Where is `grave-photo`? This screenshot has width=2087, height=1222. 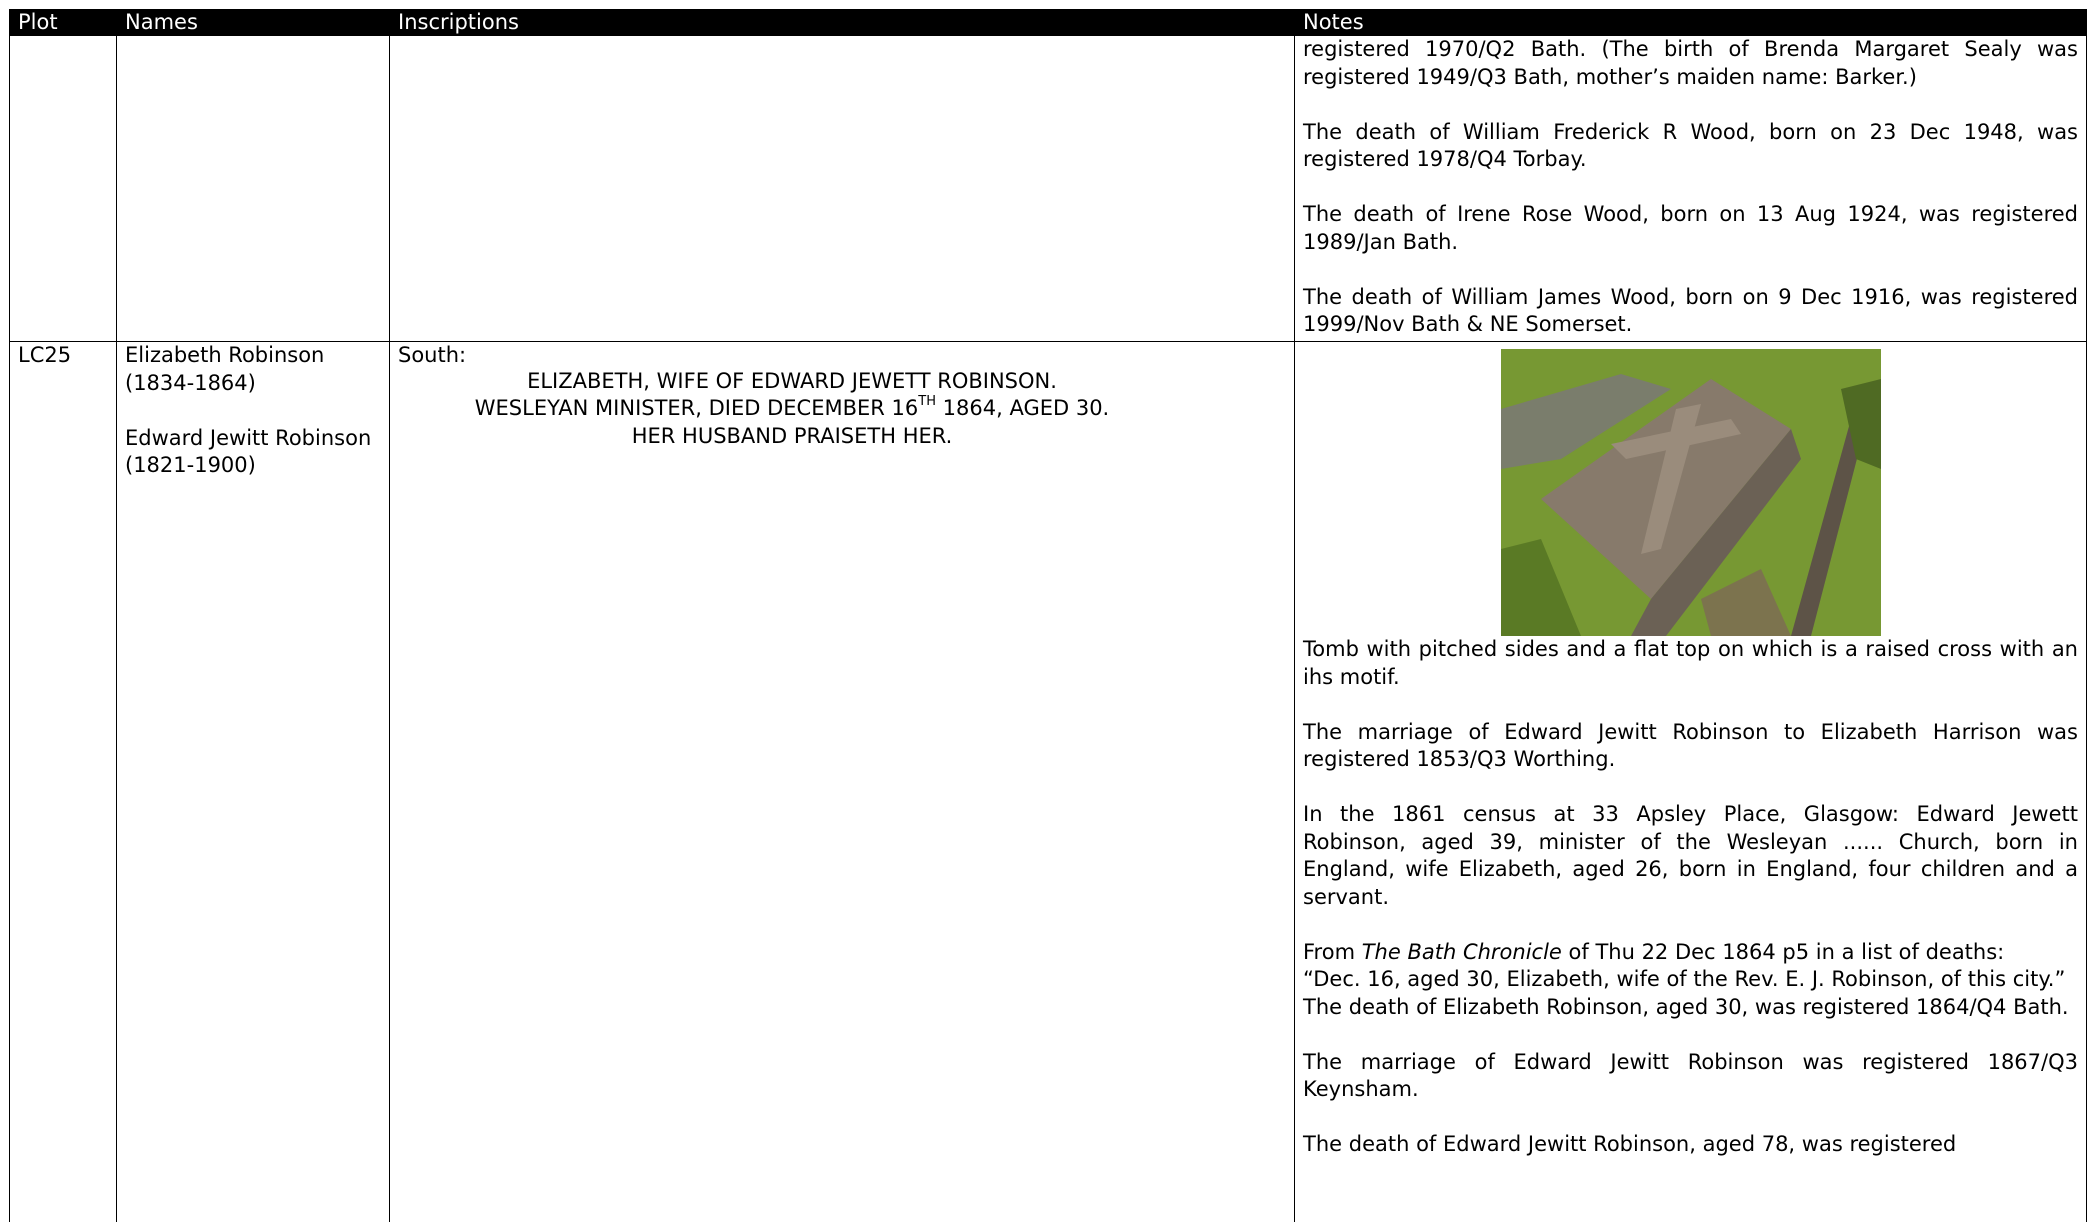
grave-photo is located at coordinates (1690, 492).